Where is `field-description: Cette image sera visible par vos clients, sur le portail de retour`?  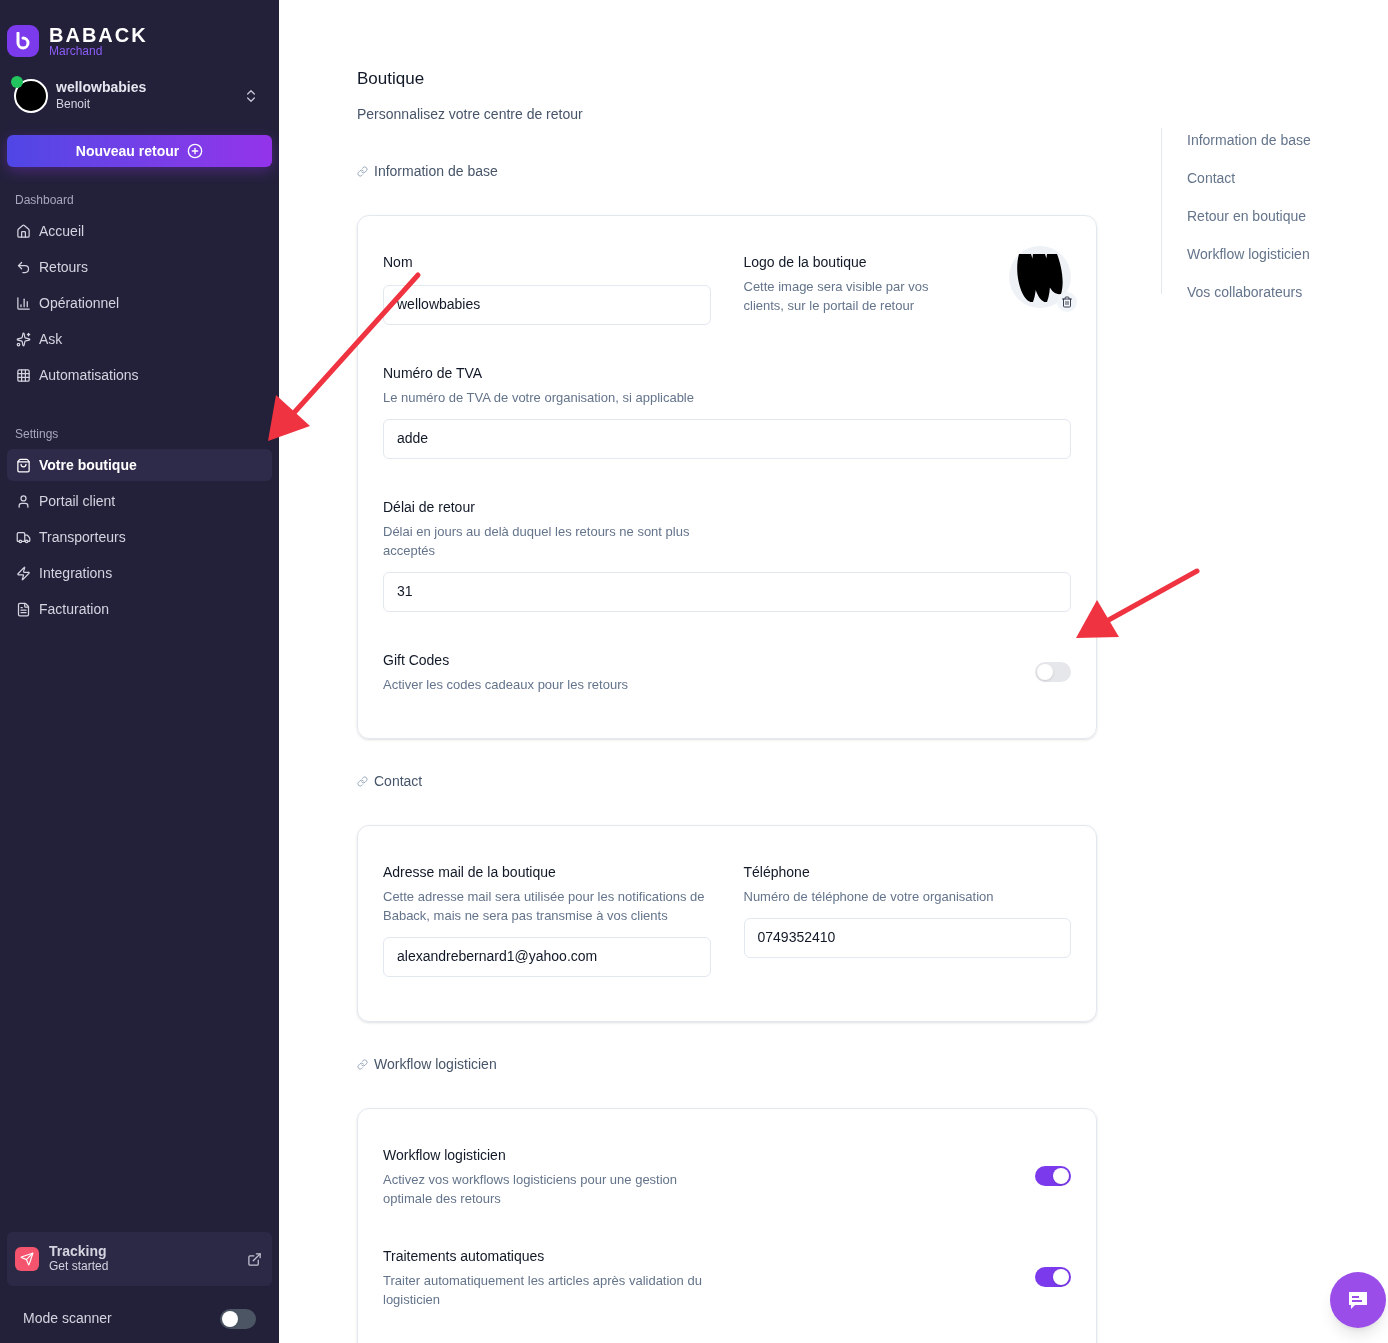
field-description: Cette image sera visible par vos clients, sur le portail de retour is located at coordinates (836, 296).